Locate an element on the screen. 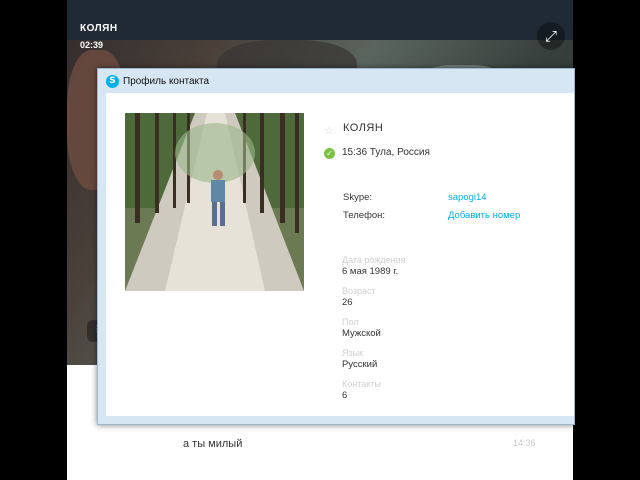 This screenshot has height=480, width=640. dialog-titlebar: S Профиль контакта is located at coordinates (336, 81).